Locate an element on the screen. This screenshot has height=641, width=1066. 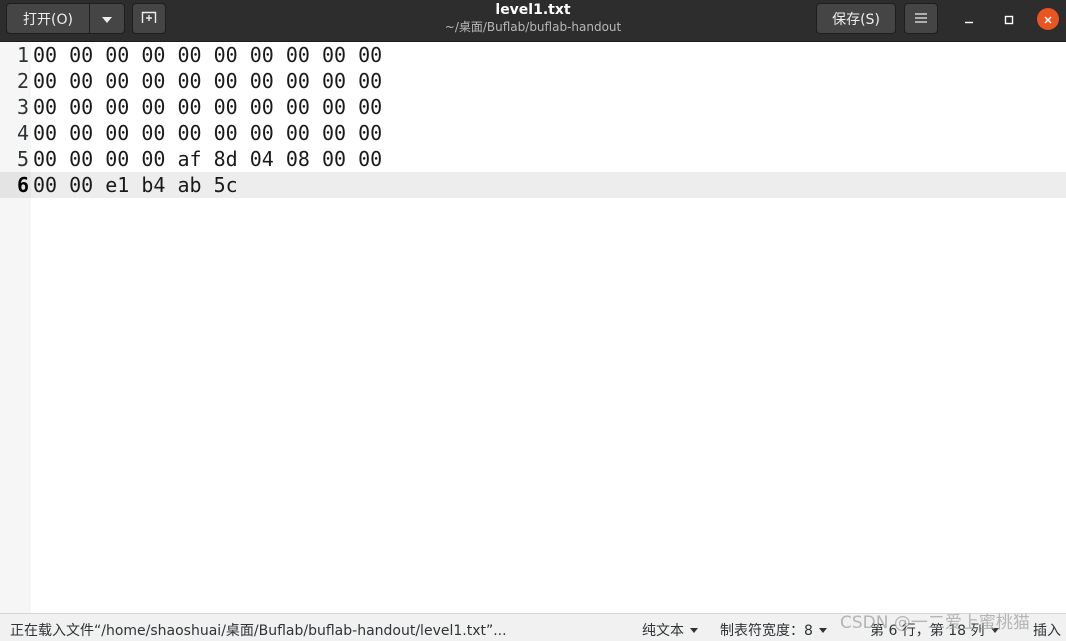
insert-mode-indicator: 插入 is located at coordinates (1047, 630).